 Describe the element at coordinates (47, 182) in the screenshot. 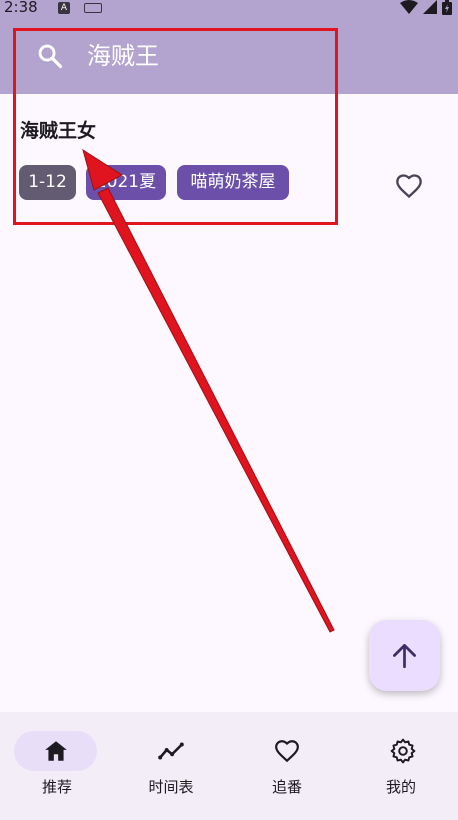

I see `tag-episodes: 1-12` at that location.